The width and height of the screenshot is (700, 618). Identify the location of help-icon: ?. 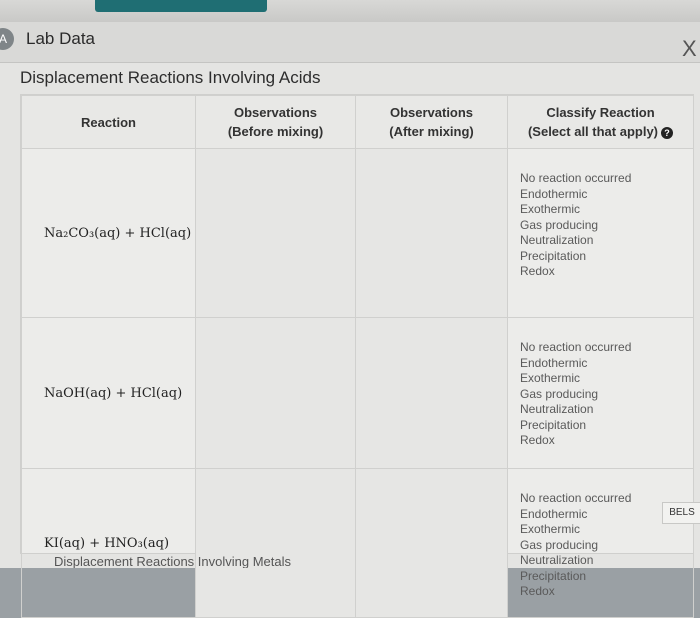
(667, 132).